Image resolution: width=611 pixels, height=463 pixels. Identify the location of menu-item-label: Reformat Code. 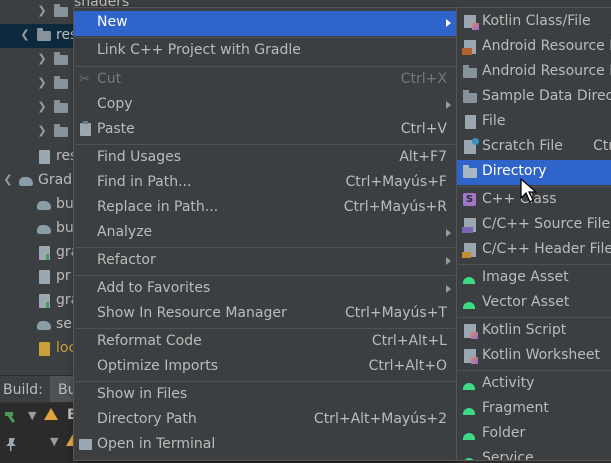
(149, 341).